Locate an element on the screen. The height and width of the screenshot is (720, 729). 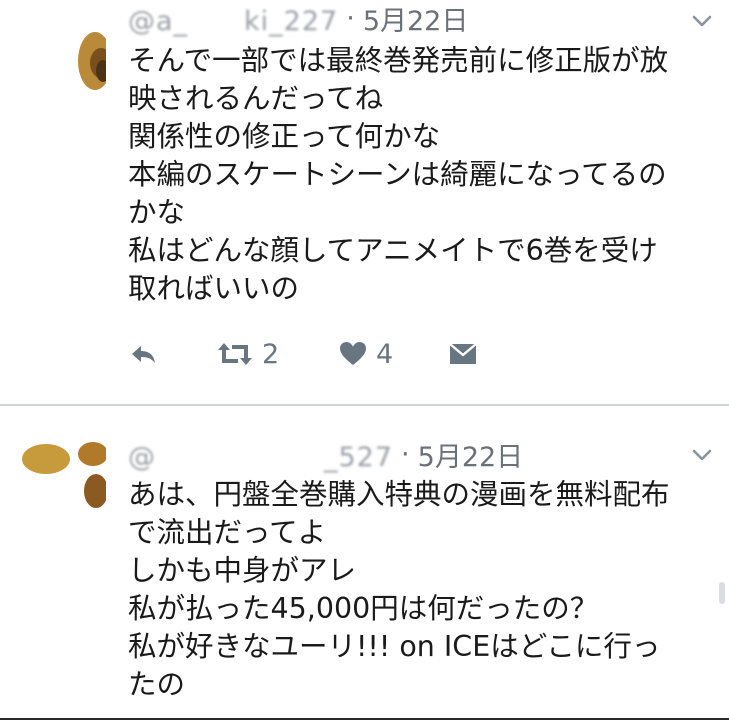
retweet-icon is located at coordinates (235, 354).